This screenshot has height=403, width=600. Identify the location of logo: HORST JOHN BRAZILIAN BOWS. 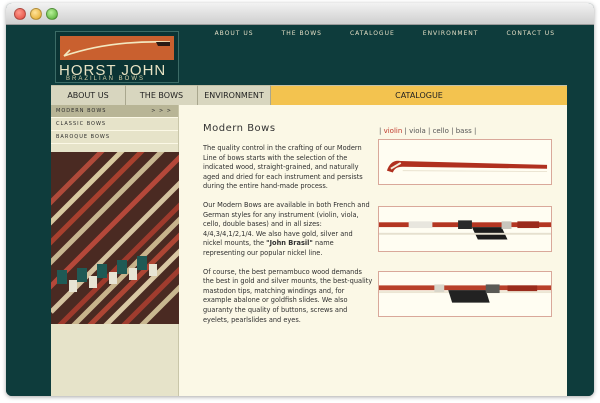
(117, 57).